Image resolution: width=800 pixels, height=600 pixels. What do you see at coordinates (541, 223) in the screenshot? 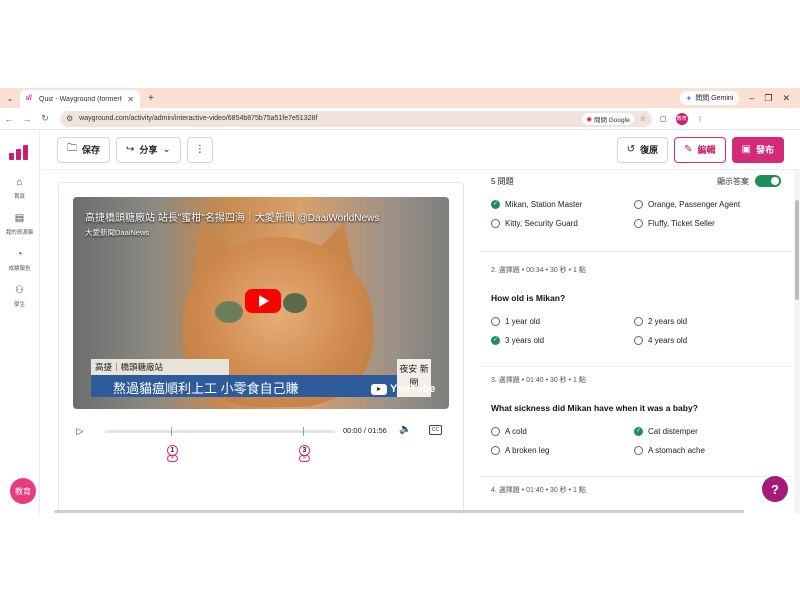
I see `option-label: Kitty, Security Guard` at bounding box center [541, 223].